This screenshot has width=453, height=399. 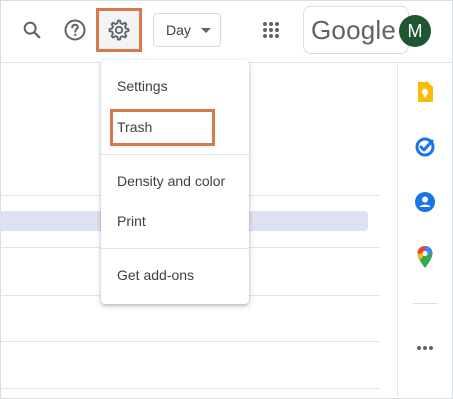 I want to click on contacts-icon, so click(x=425, y=202).